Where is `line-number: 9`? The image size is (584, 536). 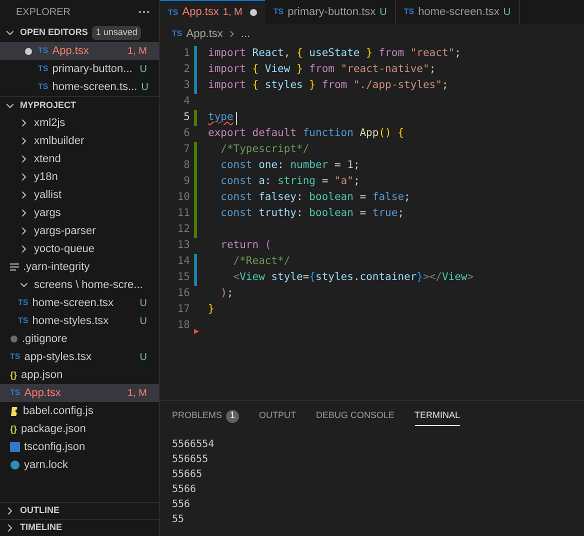
line-number: 9 is located at coordinates (186, 182).